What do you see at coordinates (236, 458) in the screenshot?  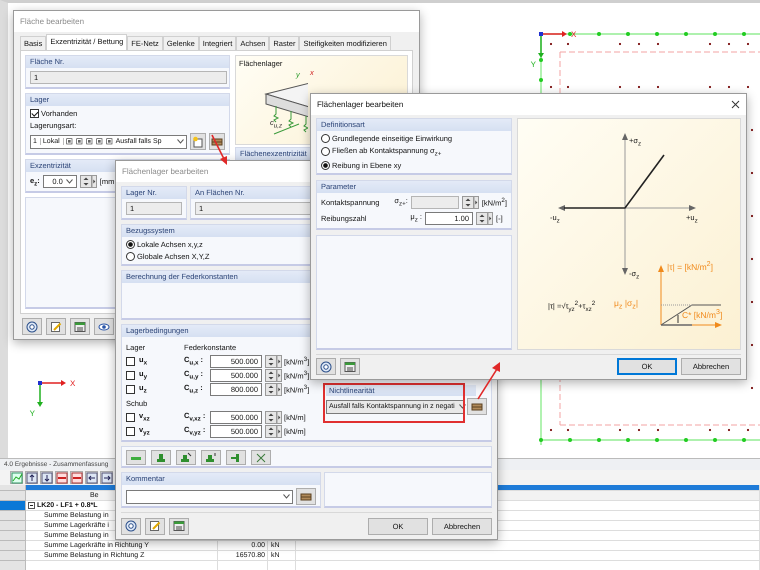 I see `hinge-icon` at bounding box center [236, 458].